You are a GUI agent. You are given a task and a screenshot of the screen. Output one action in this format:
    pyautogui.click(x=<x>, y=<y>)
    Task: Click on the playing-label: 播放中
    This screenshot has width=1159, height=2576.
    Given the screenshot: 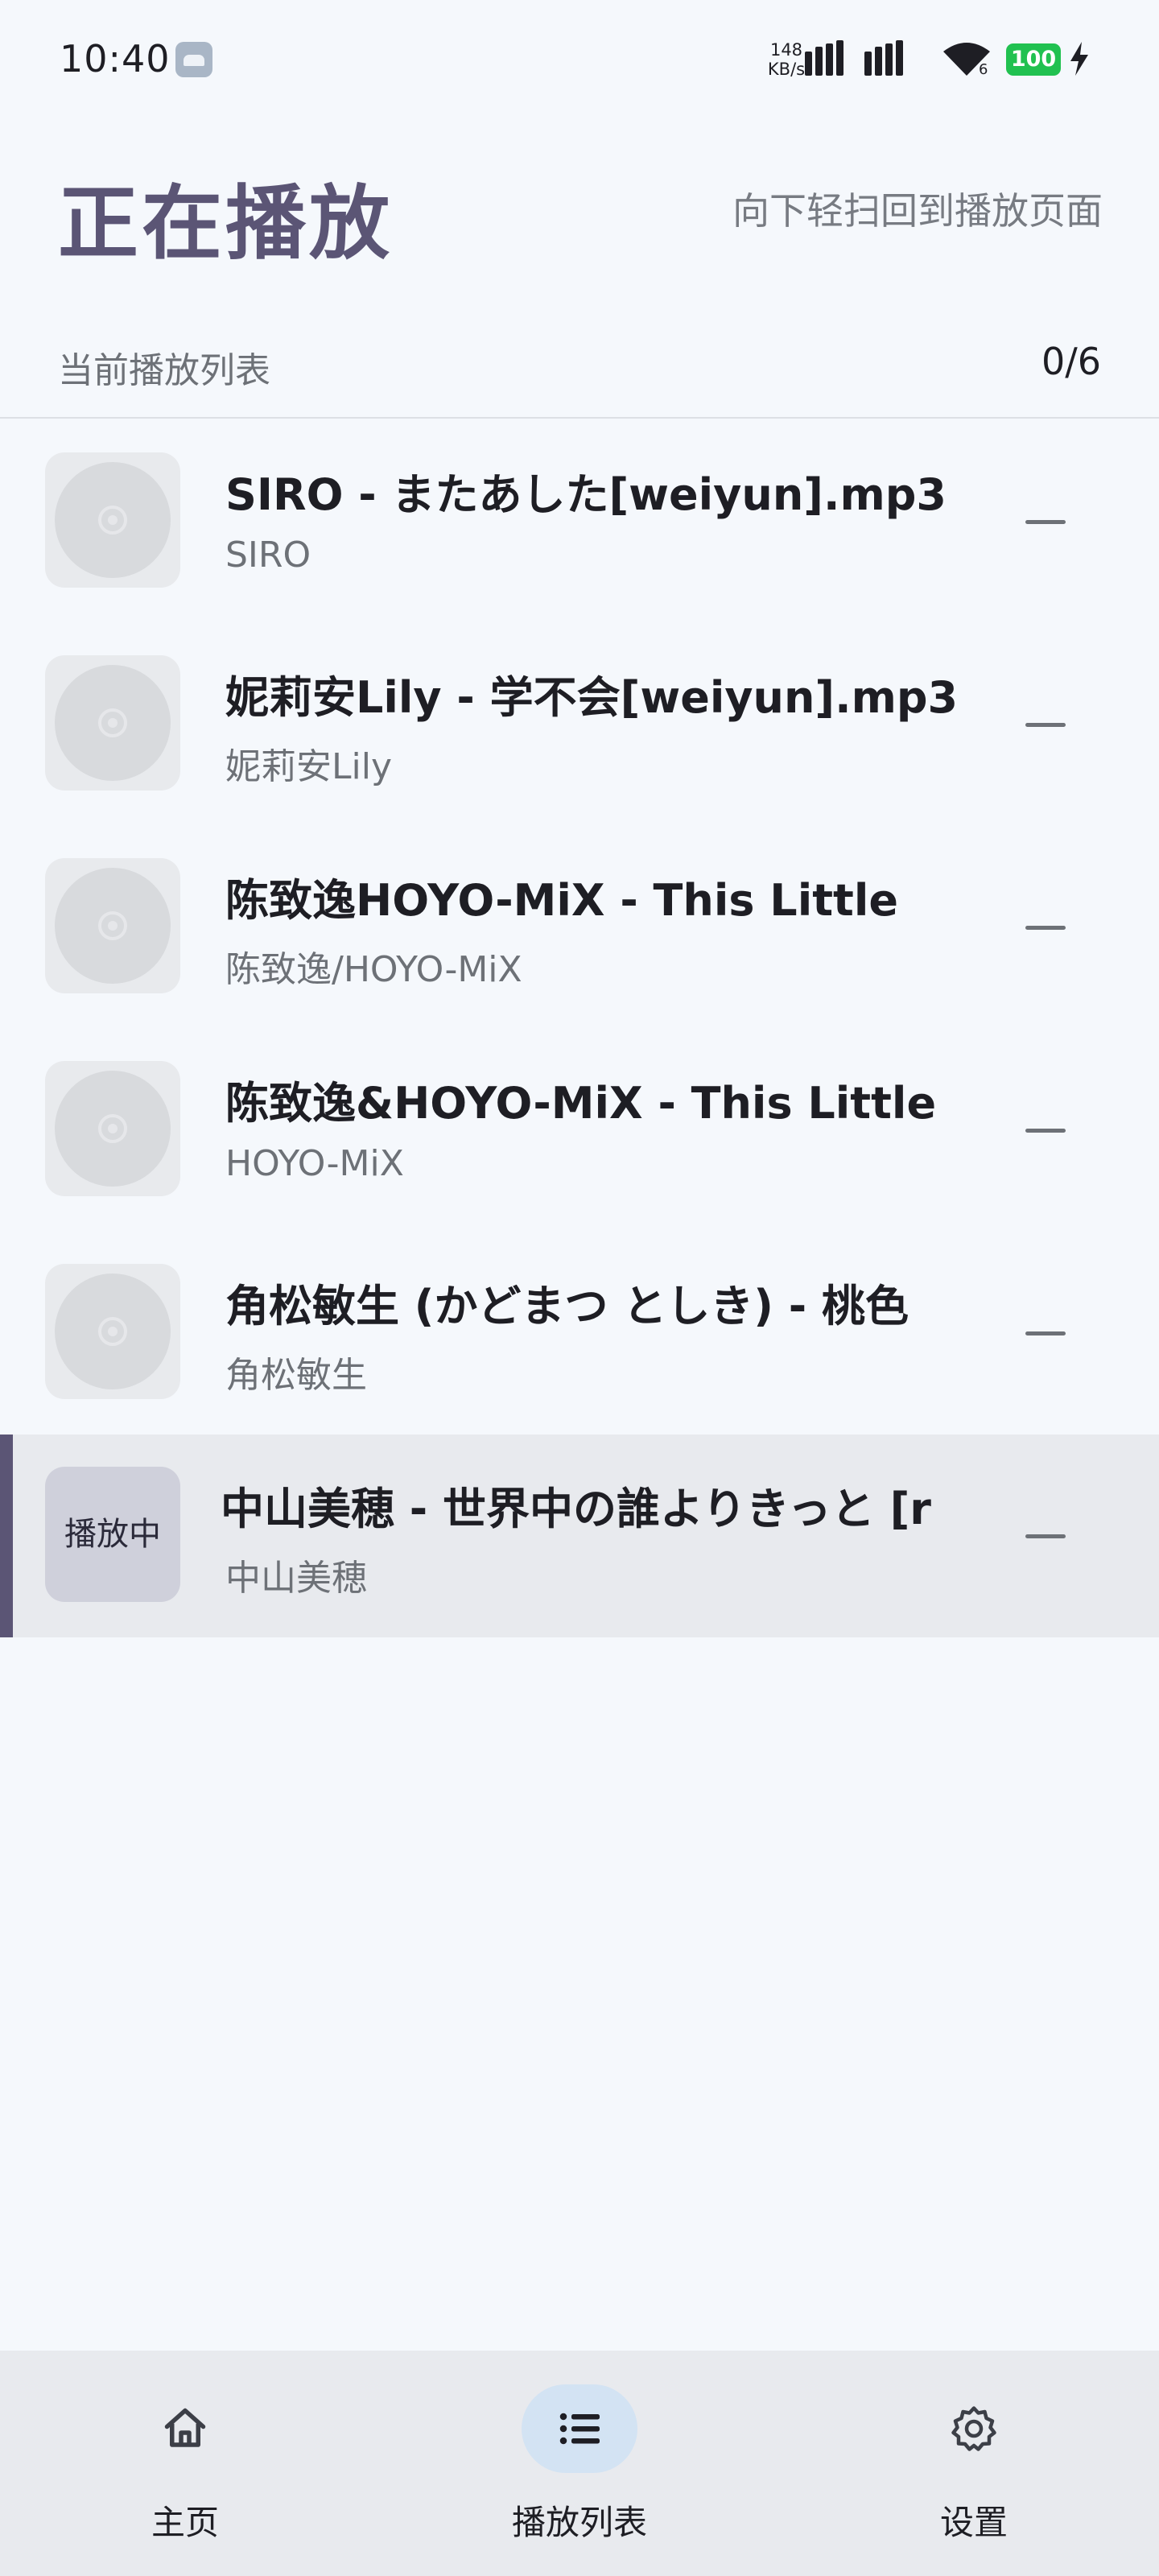 What is the action you would take?
    pyautogui.click(x=112, y=1534)
    